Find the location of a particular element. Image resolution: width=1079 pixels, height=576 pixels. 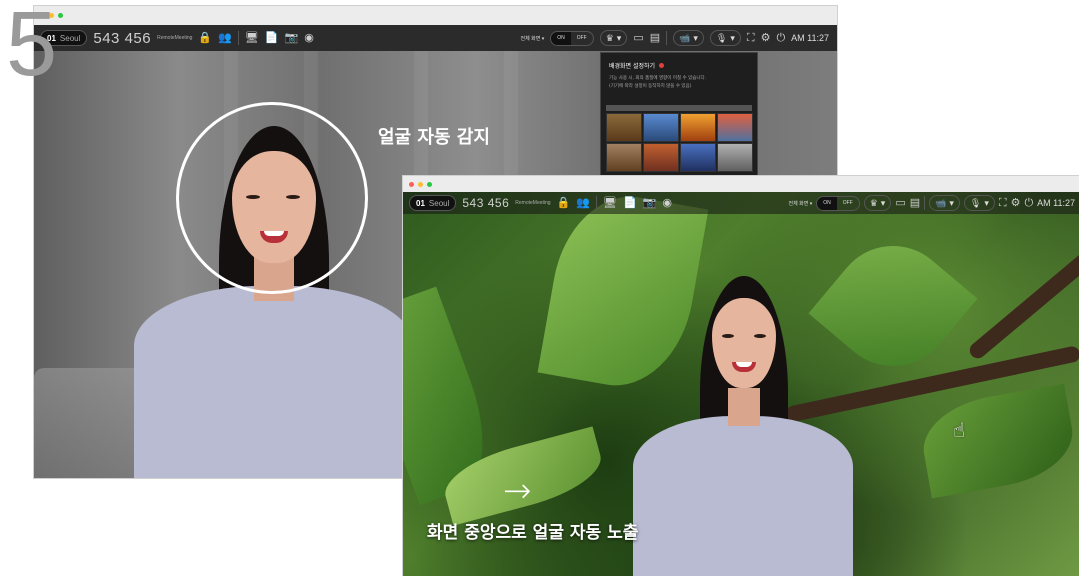

room-badge: 01 Seoul is located at coordinates (433, 203).